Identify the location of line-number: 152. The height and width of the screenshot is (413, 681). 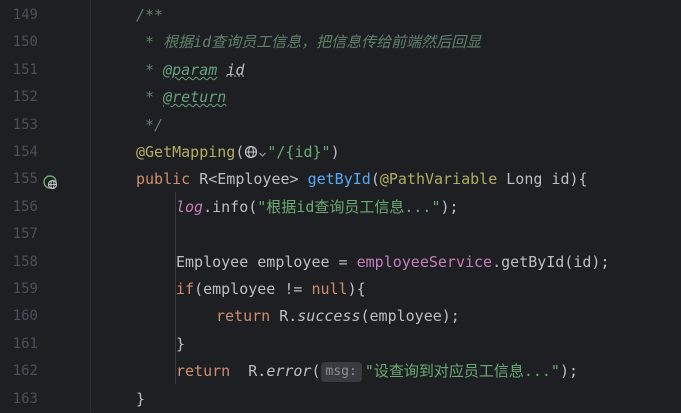
(25, 97).